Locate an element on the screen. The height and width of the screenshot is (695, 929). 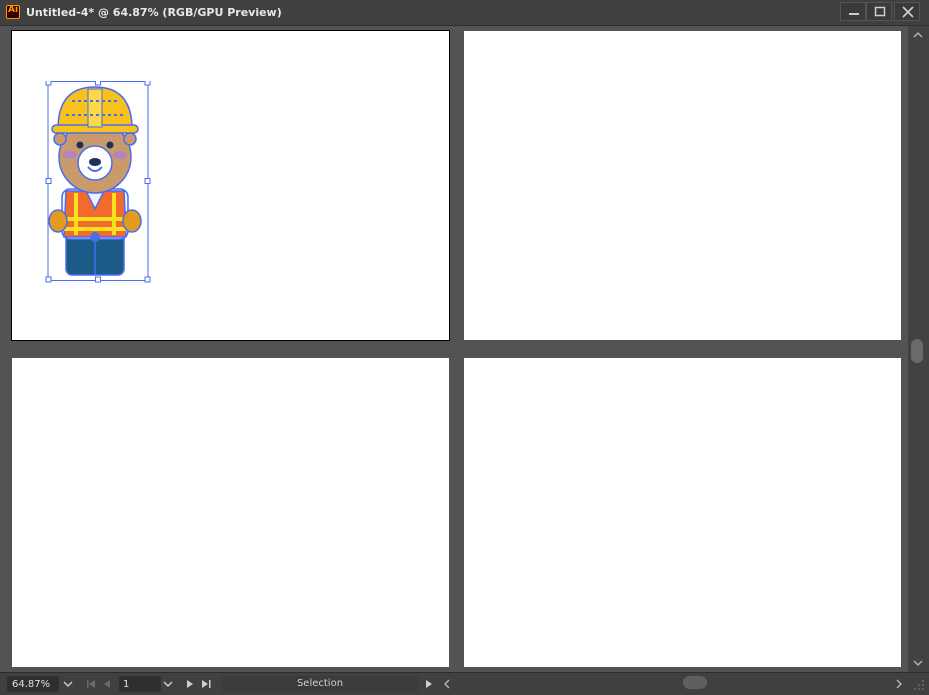
scroll-left-icon is located at coordinates (447, 684).